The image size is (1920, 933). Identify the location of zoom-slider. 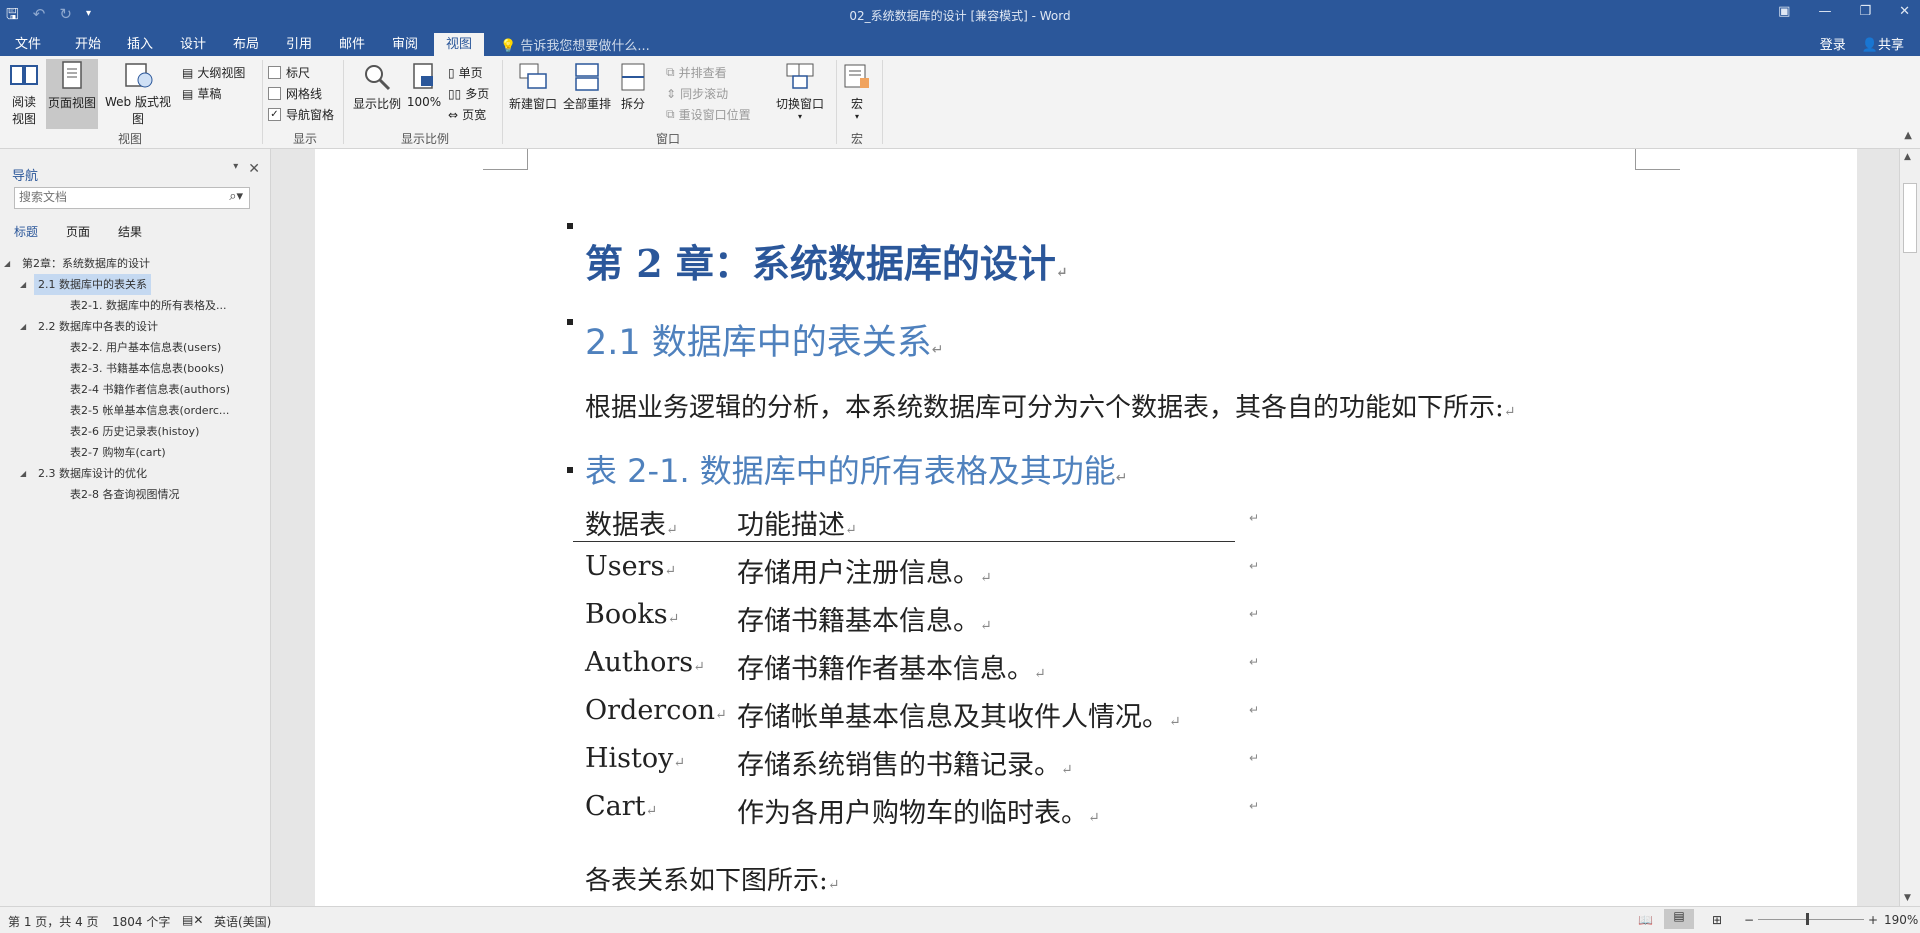
(1811, 919).